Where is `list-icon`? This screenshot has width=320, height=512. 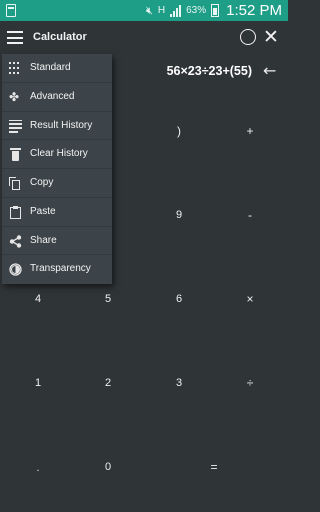
list-icon is located at coordinates (15, 126).